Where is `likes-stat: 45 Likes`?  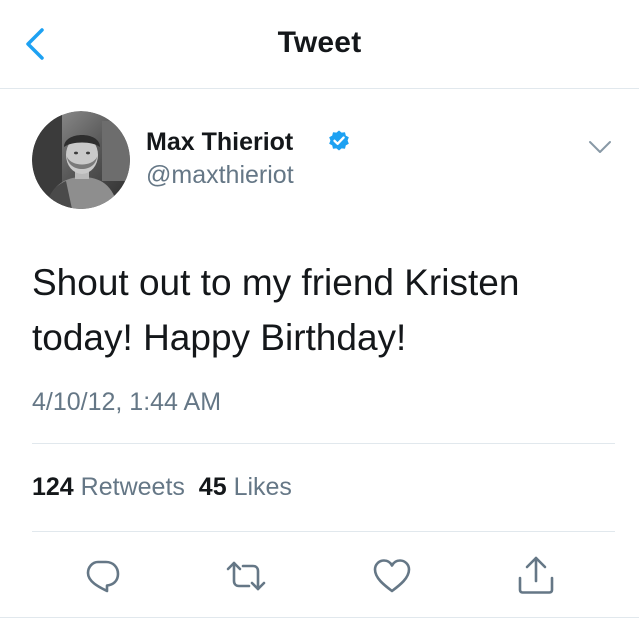
likes-stat: 45 Likes is located at coordinates (245, 487).